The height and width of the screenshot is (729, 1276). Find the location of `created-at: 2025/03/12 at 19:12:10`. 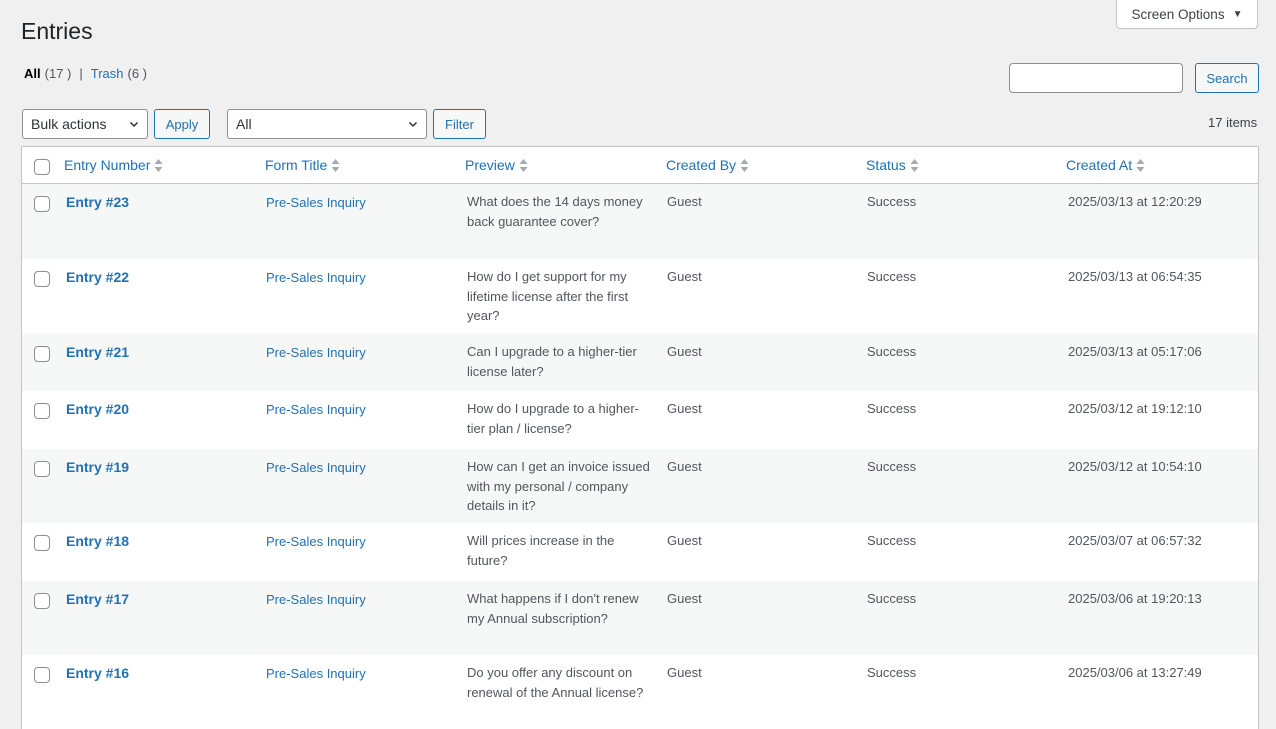

created-at: 2025/03/12 at 19:12:10 is located at coordinates (1135, 408).